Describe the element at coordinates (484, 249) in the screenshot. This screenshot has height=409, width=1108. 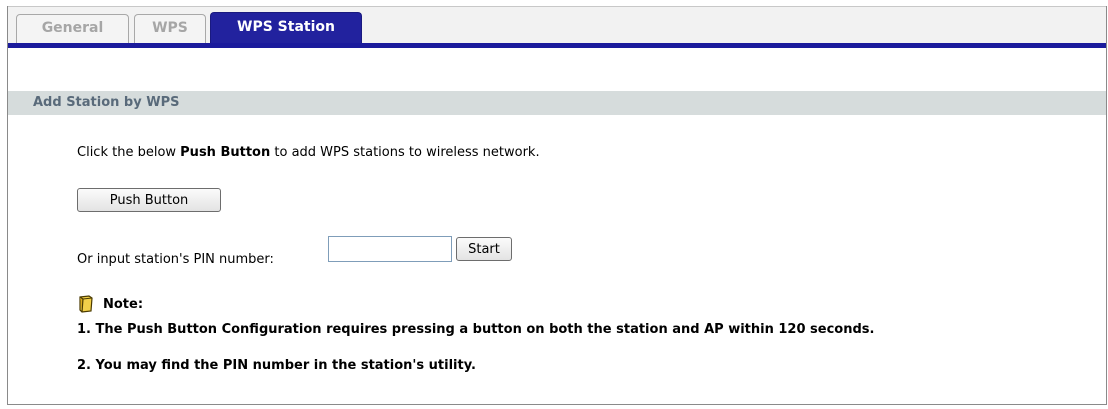
I see `start-button: Start` at that location.